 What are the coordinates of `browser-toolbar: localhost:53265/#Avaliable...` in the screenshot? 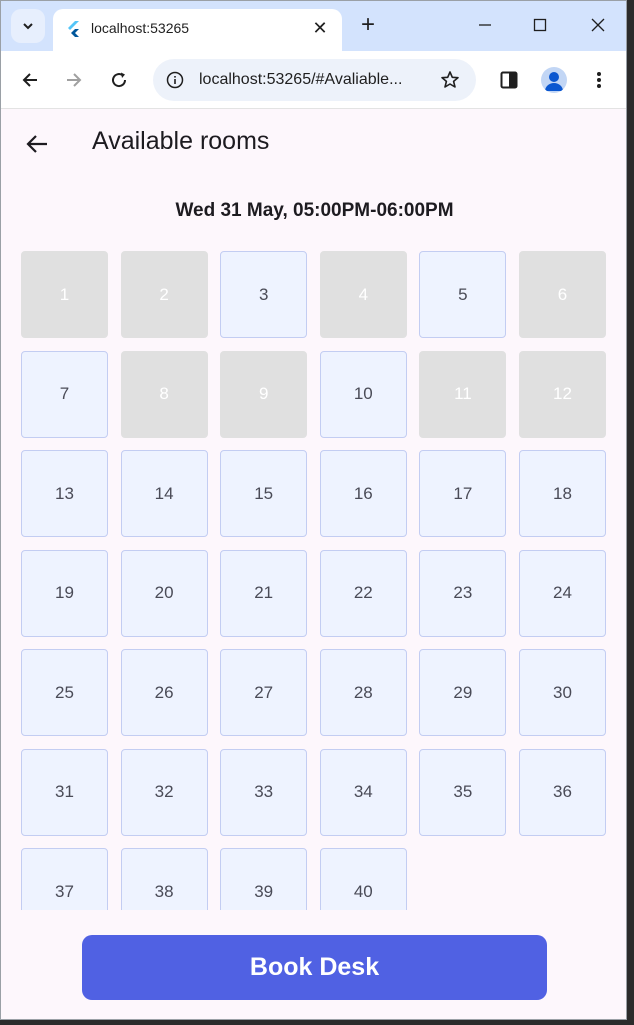 It's located at (313, 80).